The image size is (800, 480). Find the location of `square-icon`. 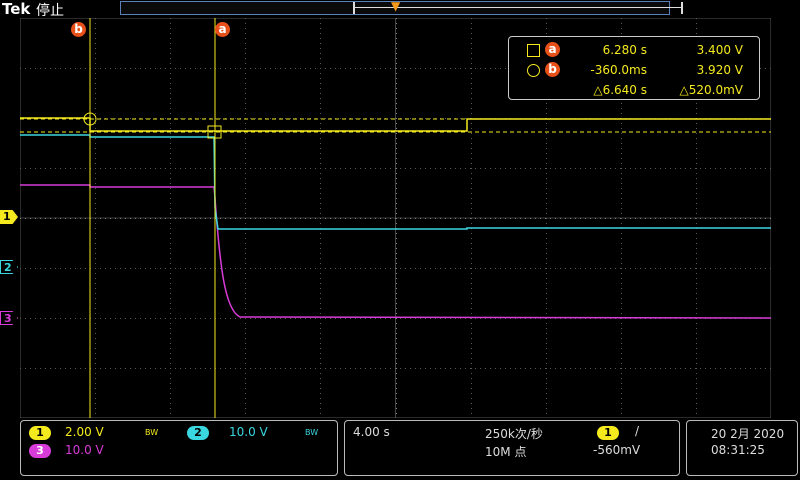

square-icon is located at coordinates (533, 50).